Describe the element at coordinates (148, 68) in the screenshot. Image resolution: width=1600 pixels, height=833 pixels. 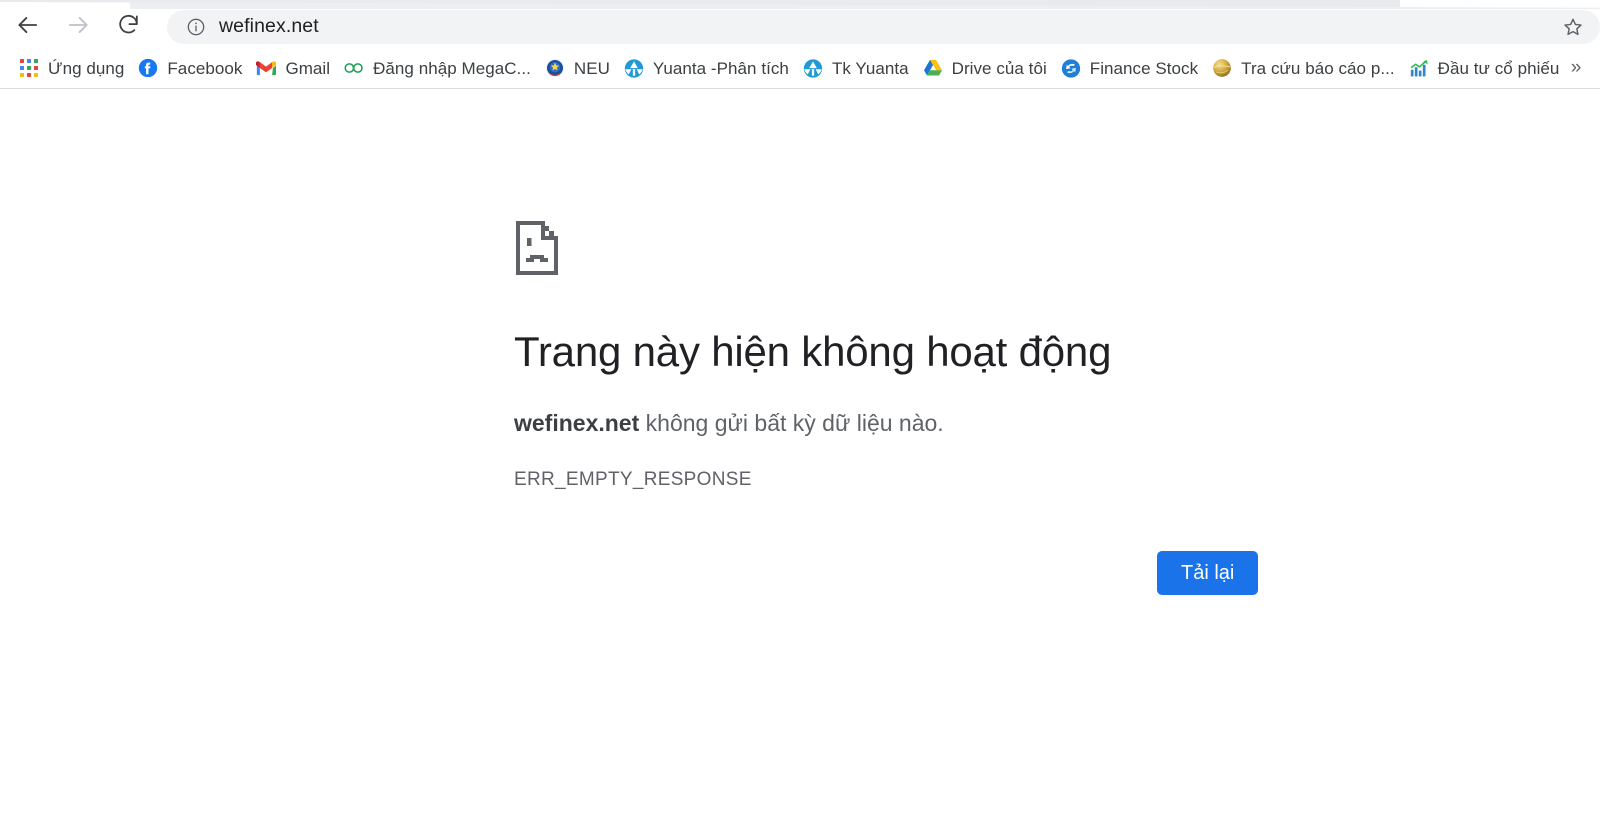
I see `facebook-icon` at that location.